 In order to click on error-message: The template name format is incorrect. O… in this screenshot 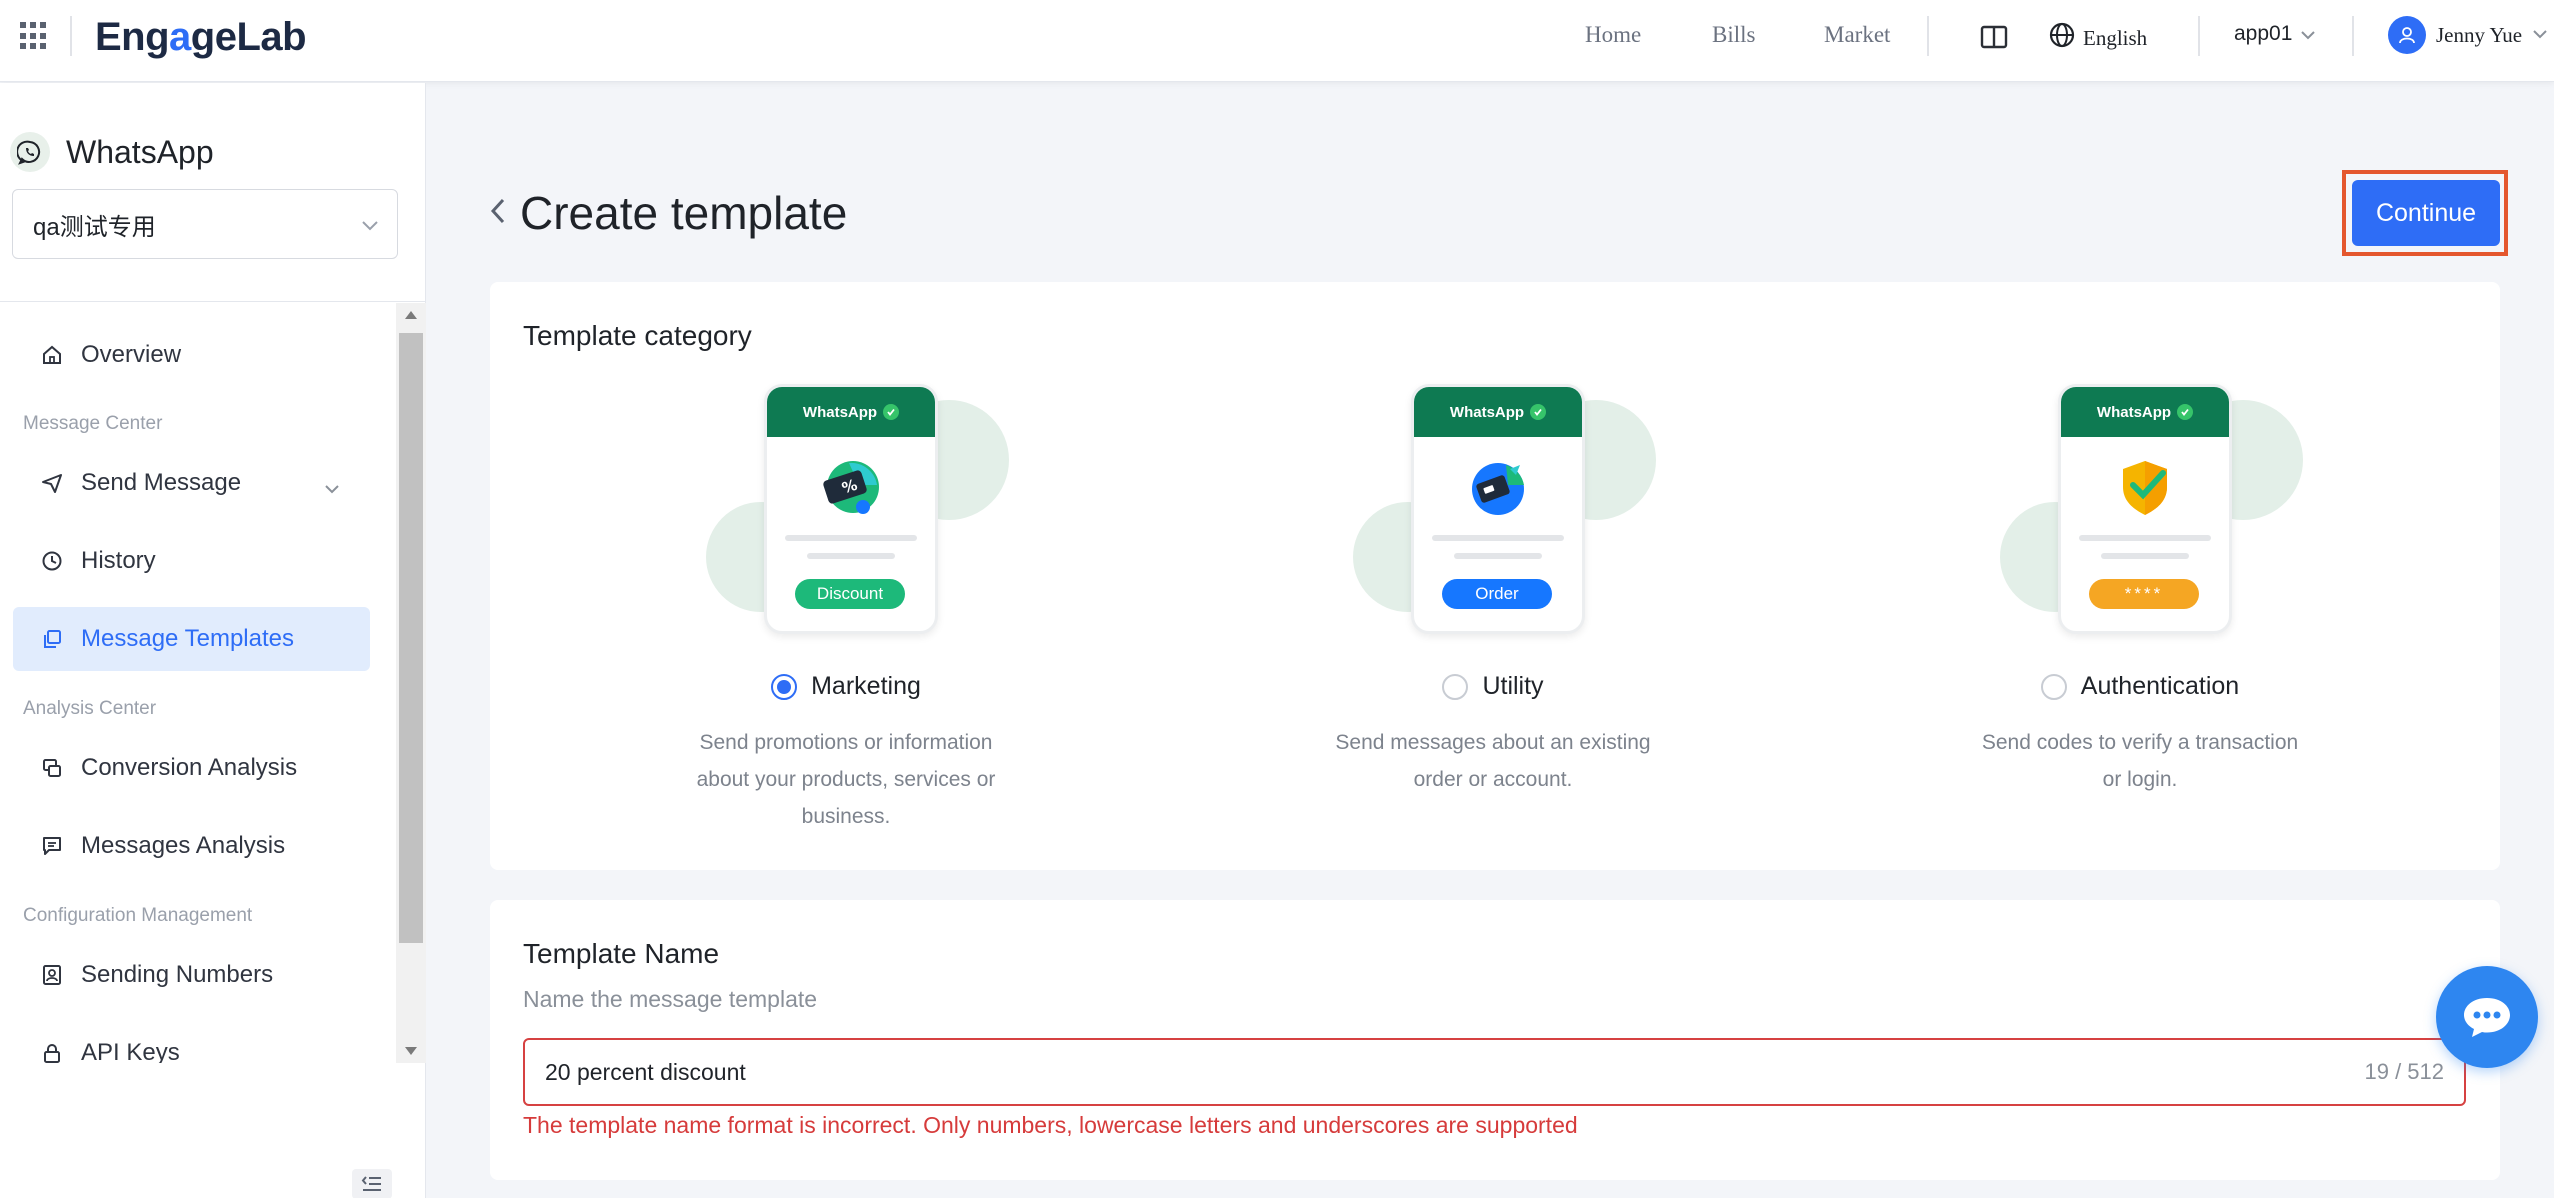, I will do `click(1050, 1125)`.